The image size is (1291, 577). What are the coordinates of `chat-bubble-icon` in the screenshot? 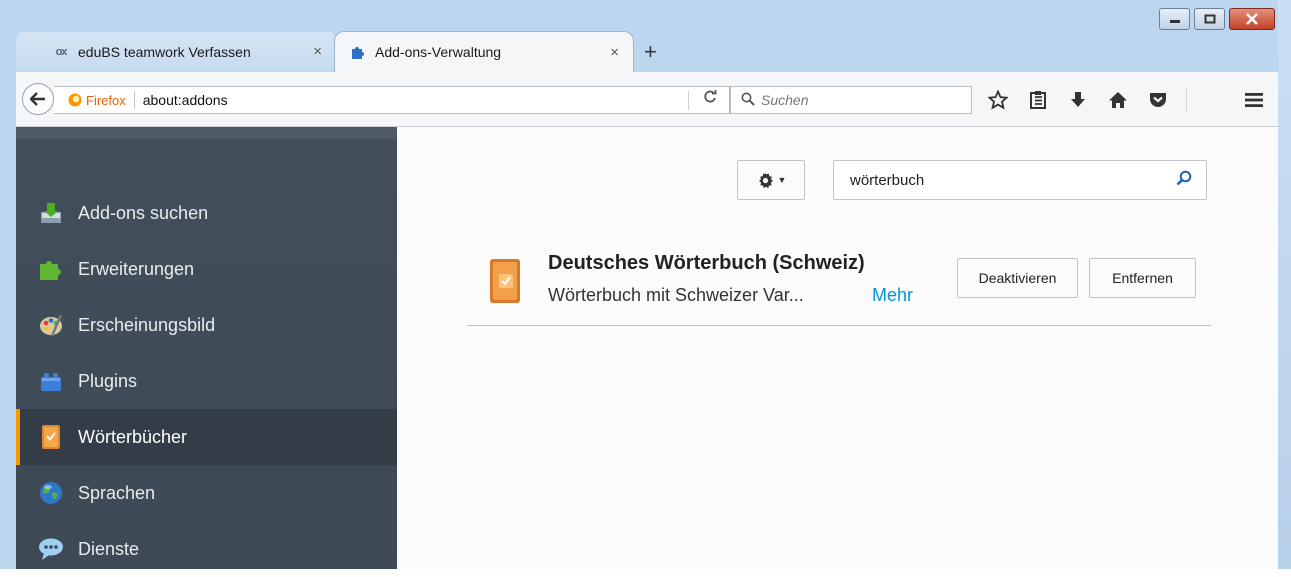 It's located at (51, 549).